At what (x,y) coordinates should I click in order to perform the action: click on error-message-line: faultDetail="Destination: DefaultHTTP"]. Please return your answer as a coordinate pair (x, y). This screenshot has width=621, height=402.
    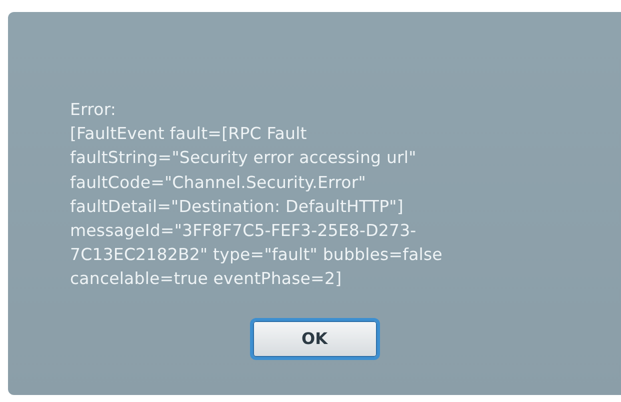
    Looking at the image, I should click on (237, 207).